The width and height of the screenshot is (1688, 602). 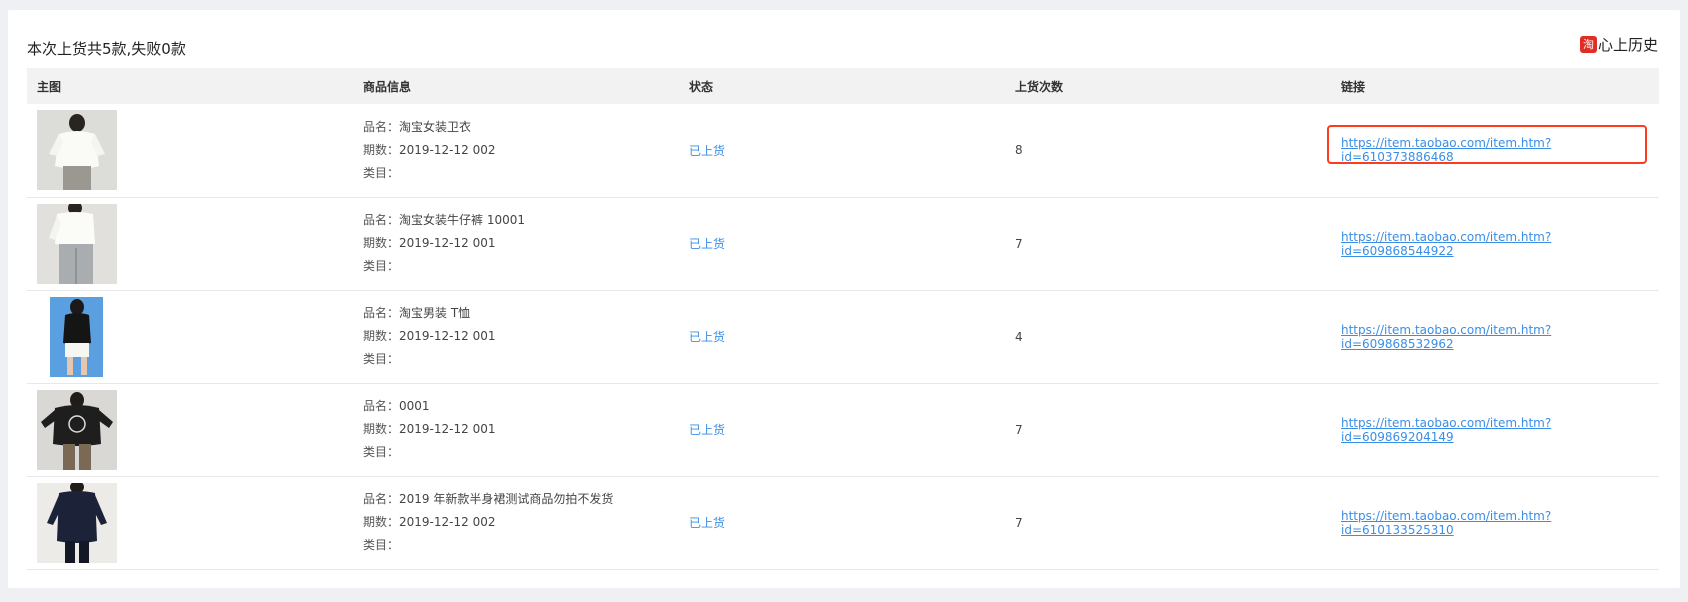 I want to click on product-name-line: 品名：2019 年新款半身裙测试商品勿拍不发货, so click(x=488, y=499).